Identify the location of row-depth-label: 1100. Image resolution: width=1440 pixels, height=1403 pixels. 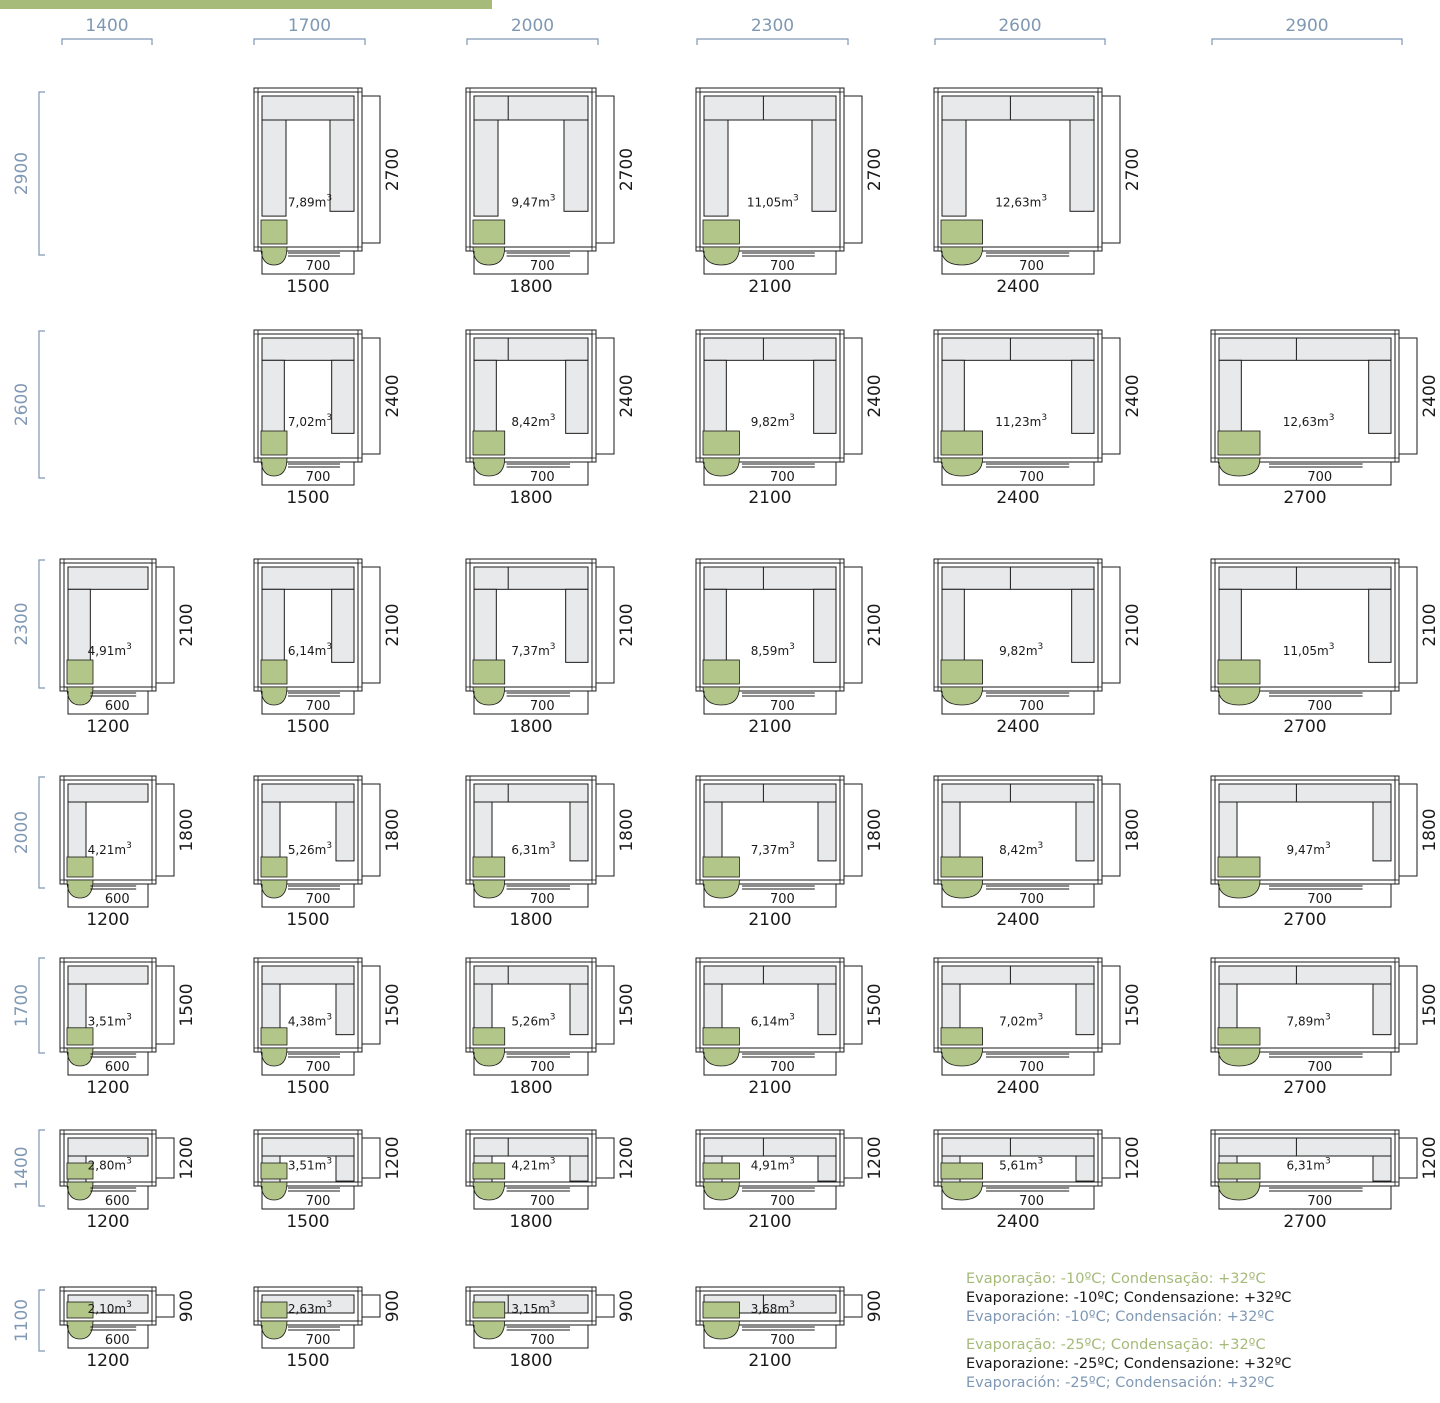
(22, 1320).